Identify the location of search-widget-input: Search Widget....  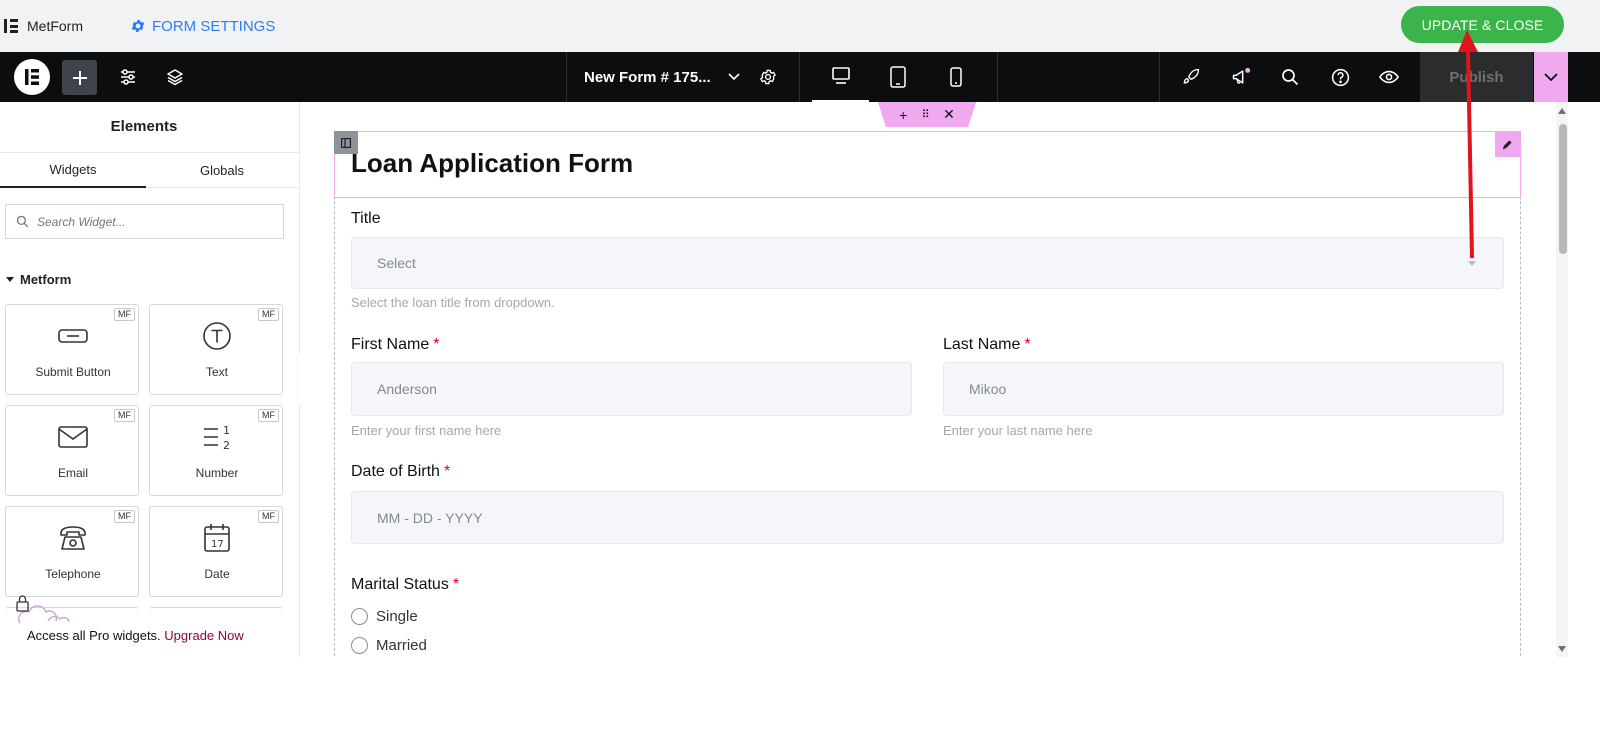
(144, 221).